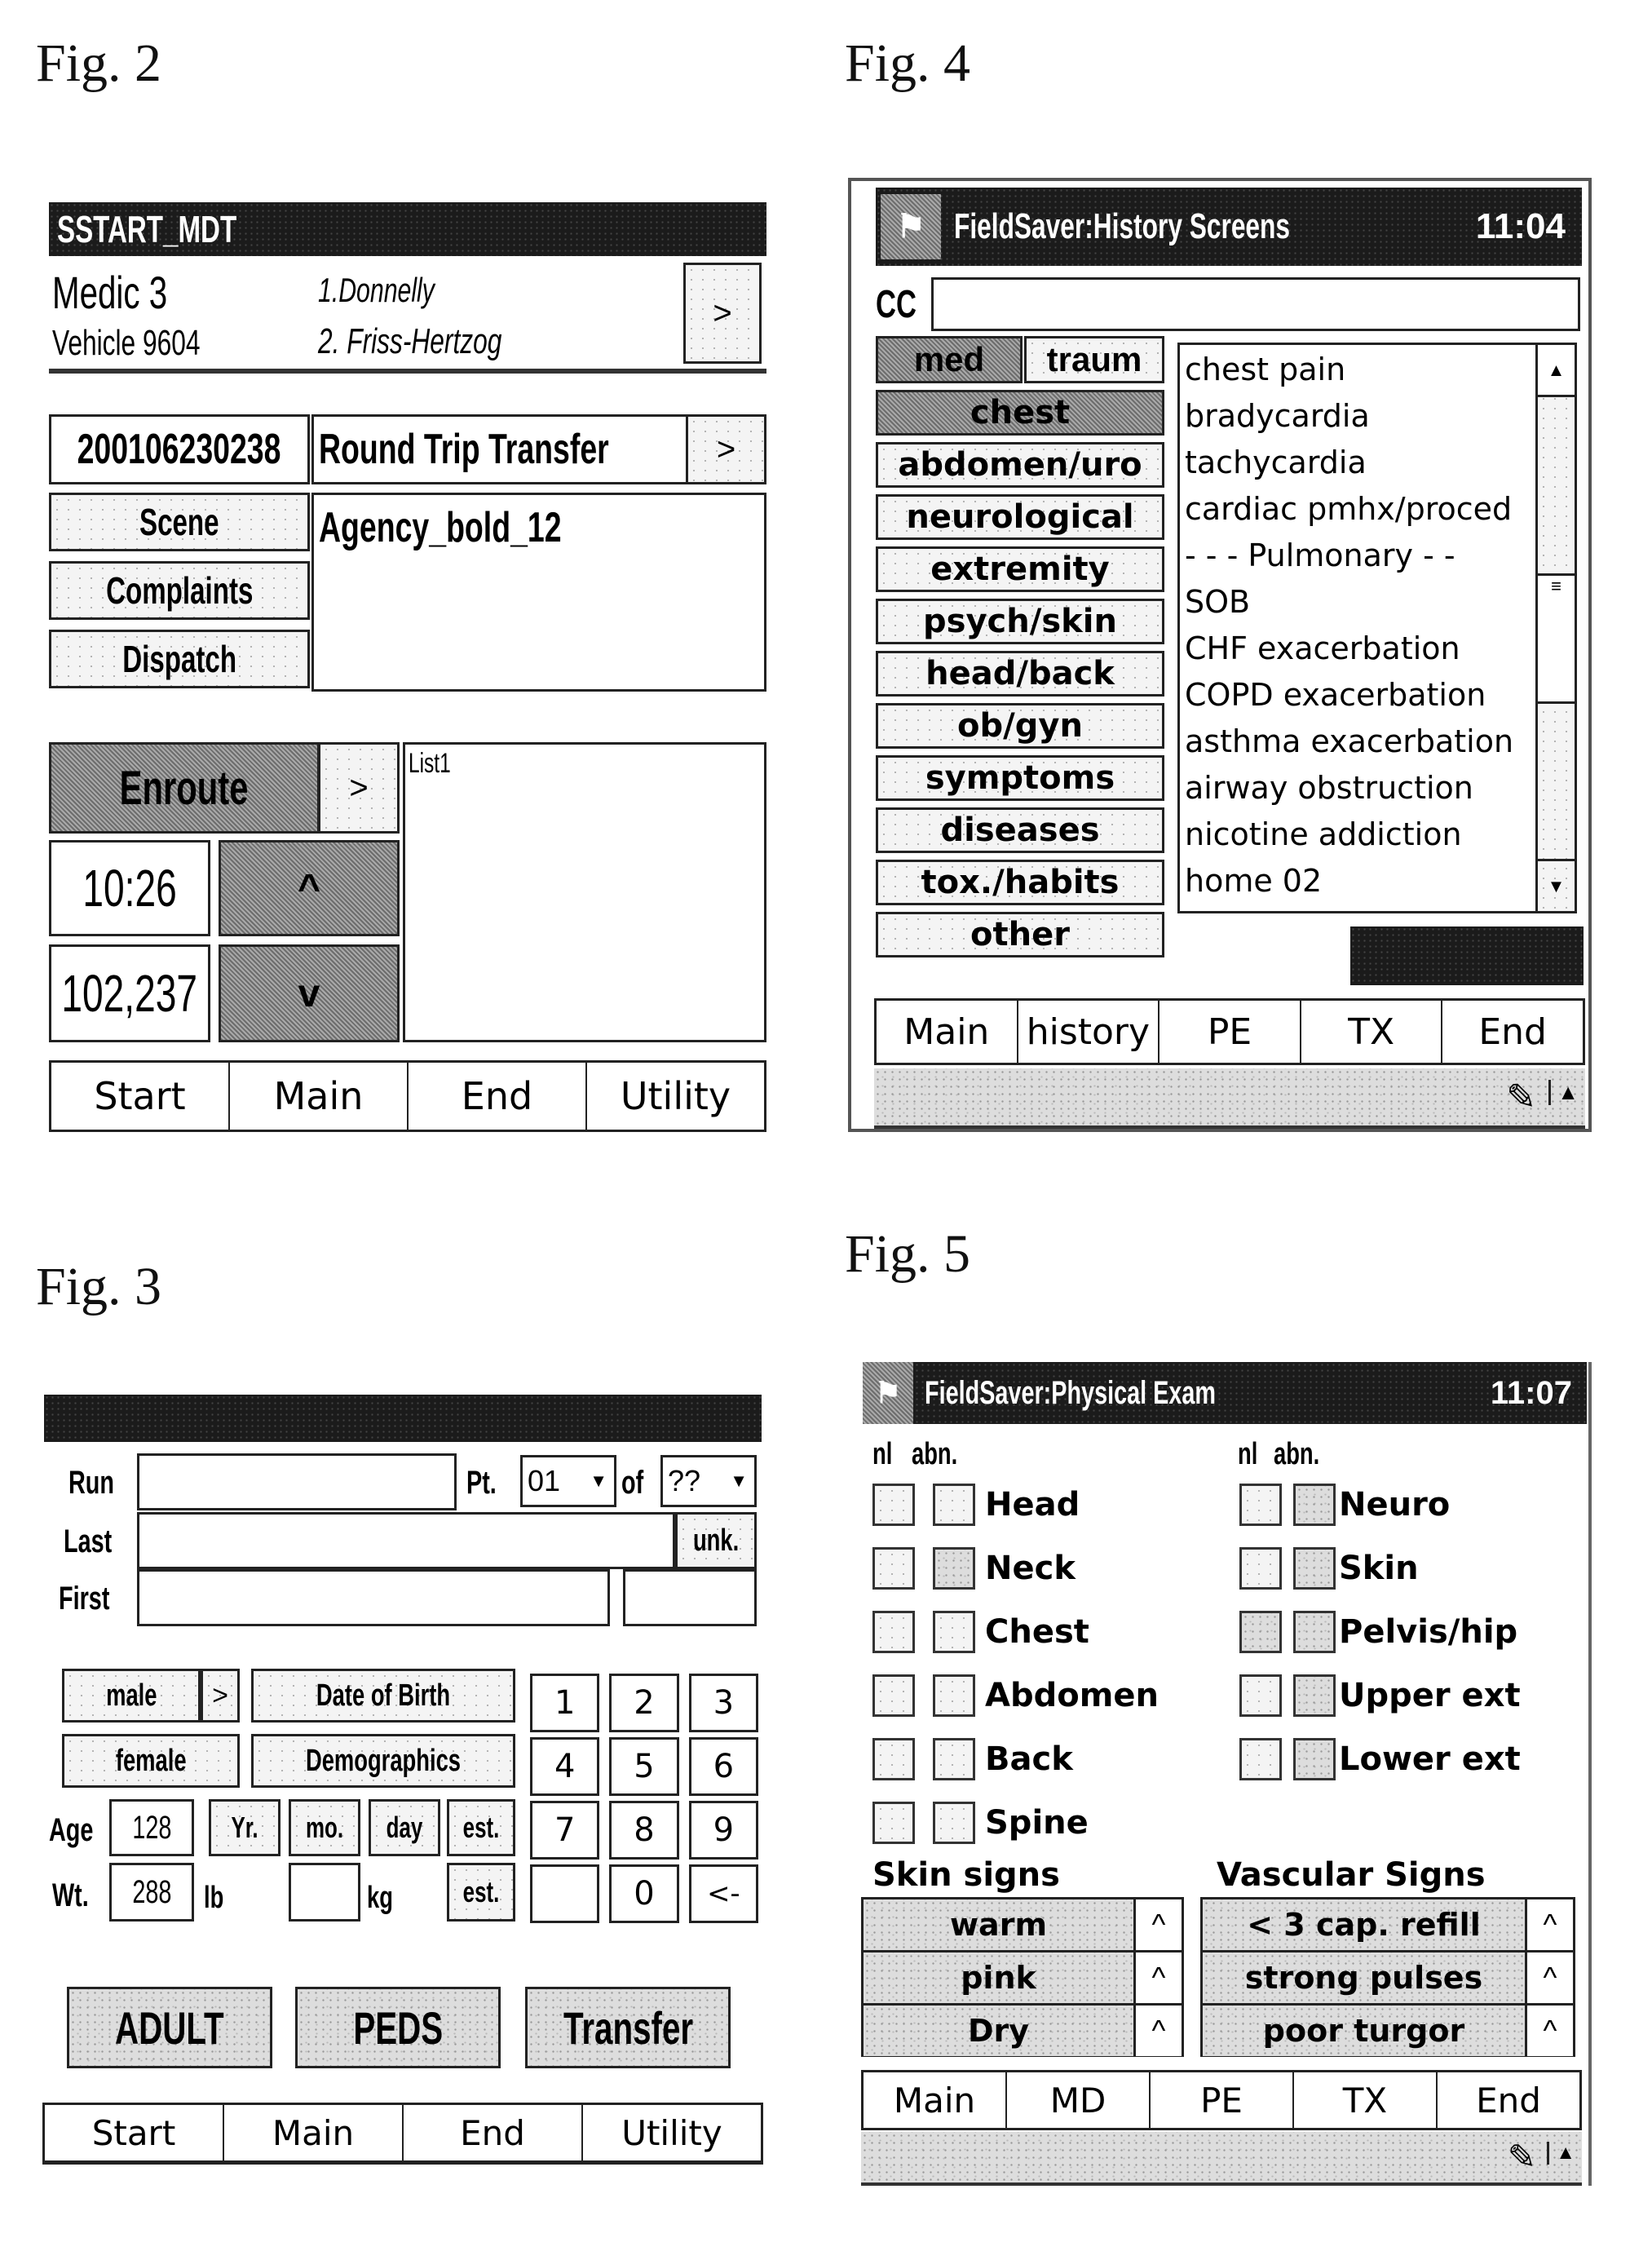  What do you see at coordinates (185, 788) in the screenshot?
I see `enroute-button: Enroute` at bounding box center [185, 788].